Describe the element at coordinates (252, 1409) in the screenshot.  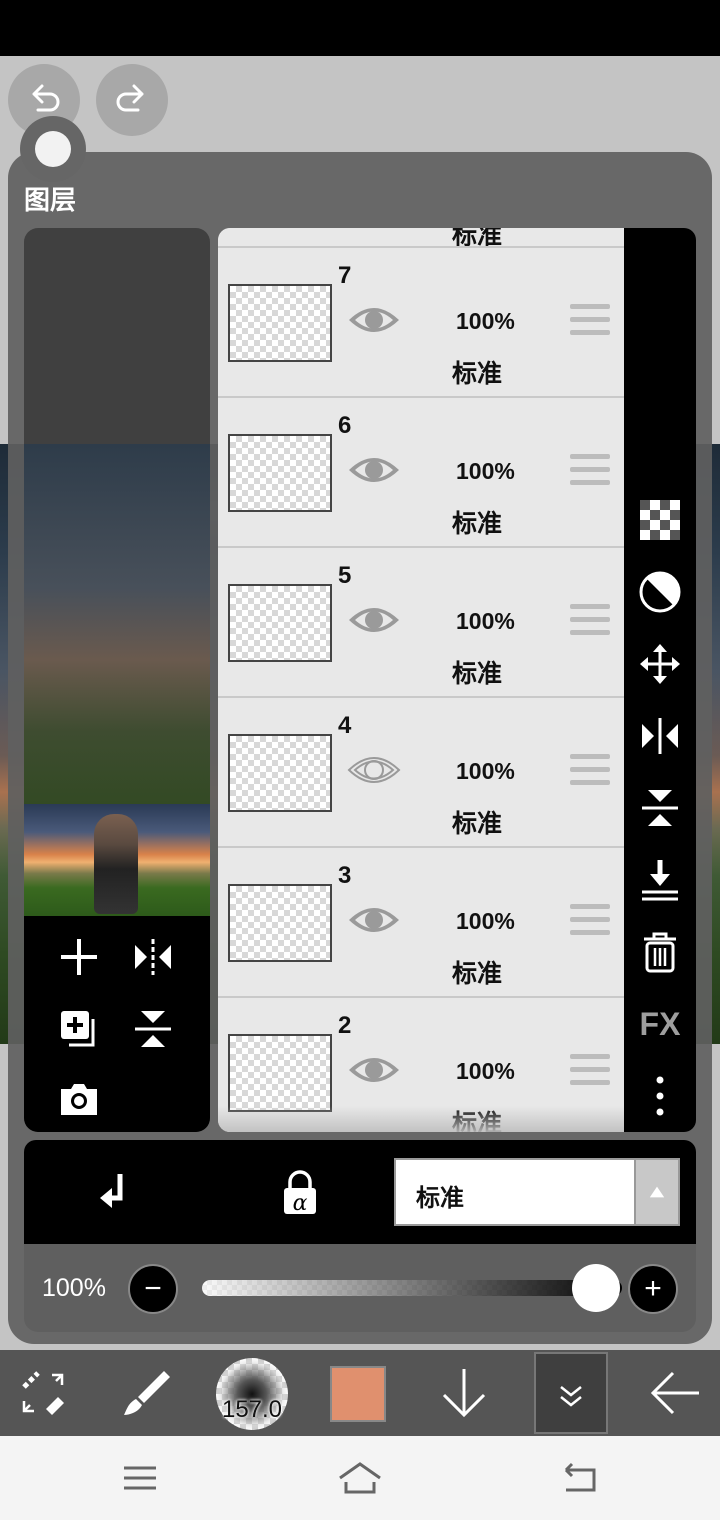
I see `brush-size-value: 157.0` at that location.